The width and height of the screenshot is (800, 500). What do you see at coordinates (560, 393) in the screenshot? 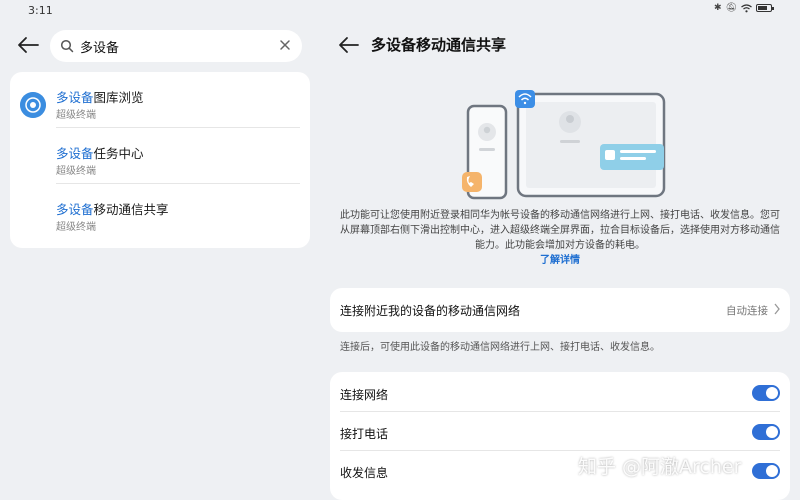
I see `toggle-row: 连接网络` at bounding box center [560, 393].